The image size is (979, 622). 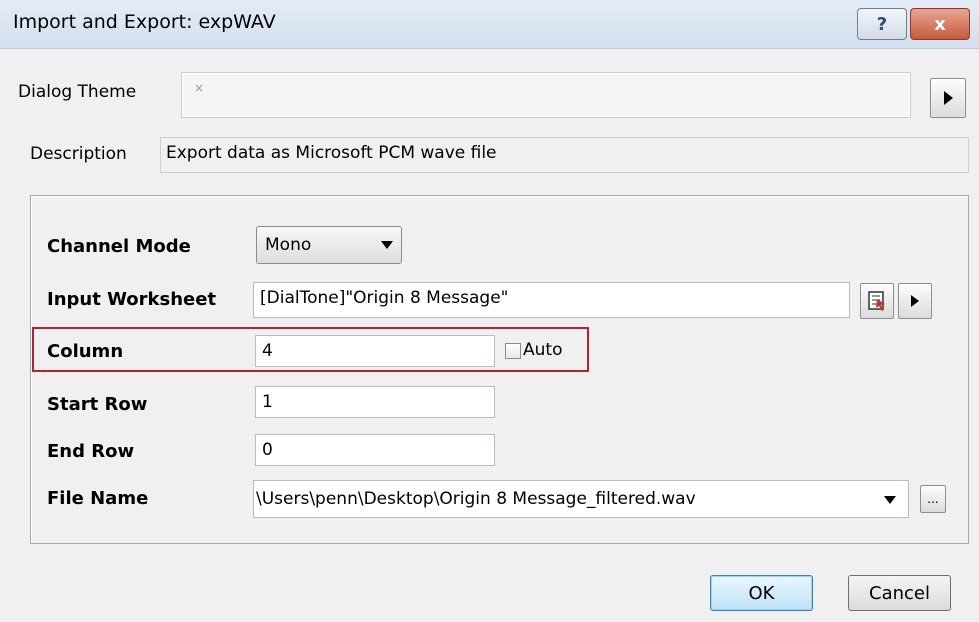 What do you see at coordinates (267, 402) in the screenshot?
I see `start-row-value: 1` at bounding box center [267, 402].